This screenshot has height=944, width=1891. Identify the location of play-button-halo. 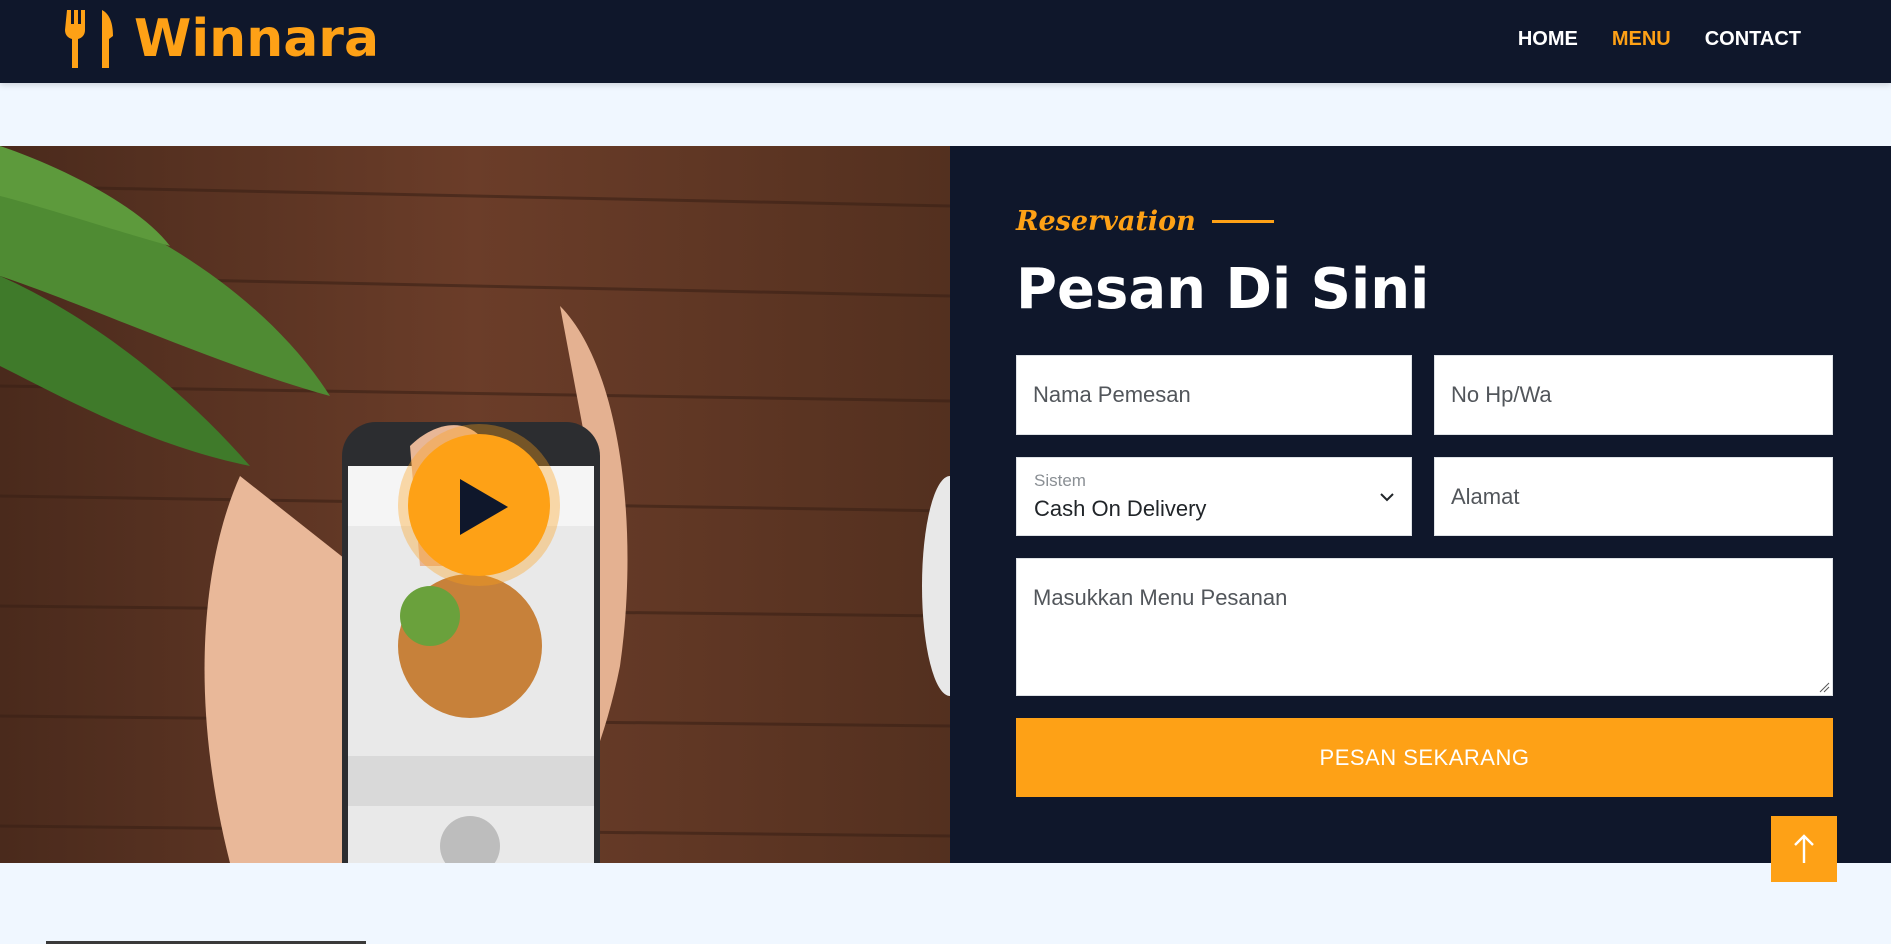
(479, 505).